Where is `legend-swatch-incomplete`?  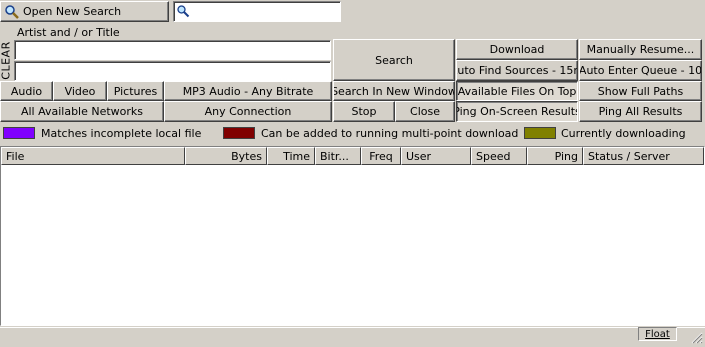 legend-swatch-incomplete is located at coordinates (19, 133).